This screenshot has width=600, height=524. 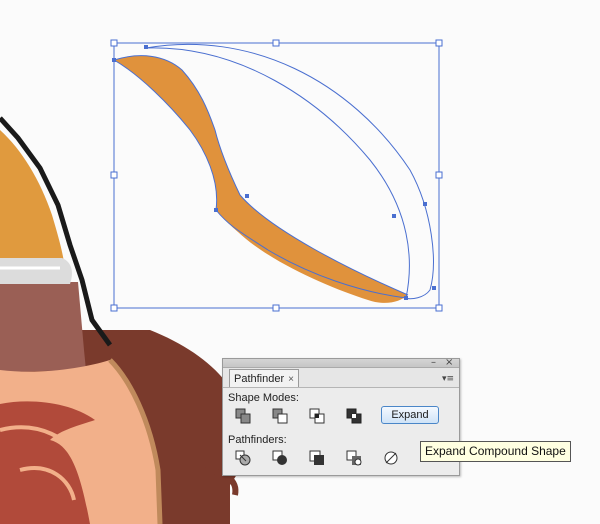 What do you see at coordinates (243, 458) in the screenshot?
I see `divide-icon` at bounding box center [243, 458].